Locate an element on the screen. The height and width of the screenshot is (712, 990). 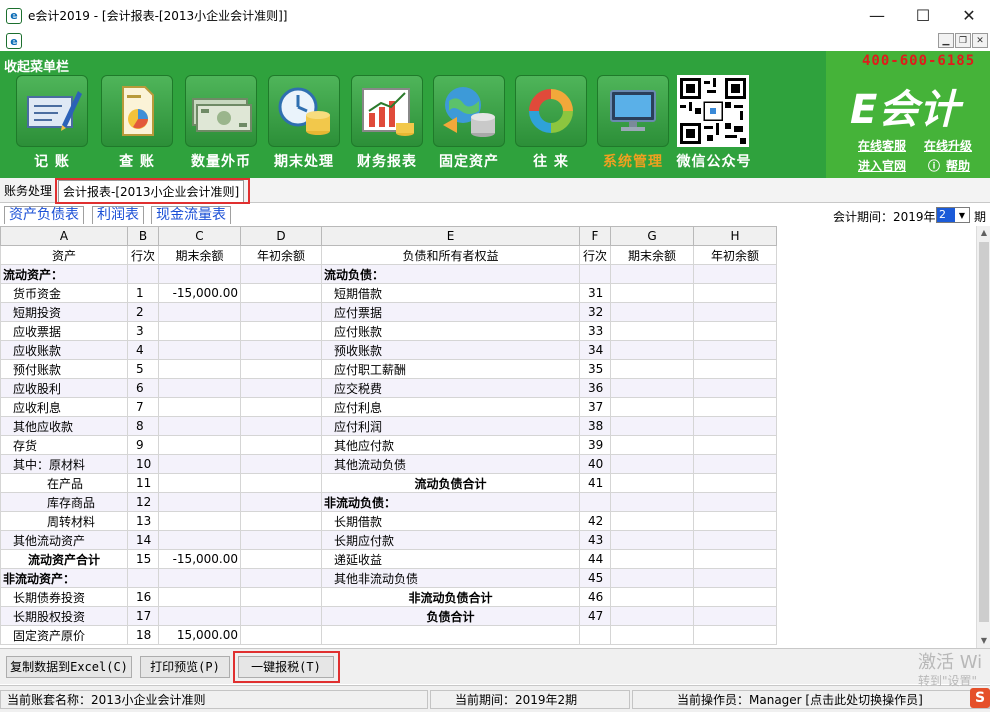
table-cell: 预收账款 is located at coordinates (450, 350).